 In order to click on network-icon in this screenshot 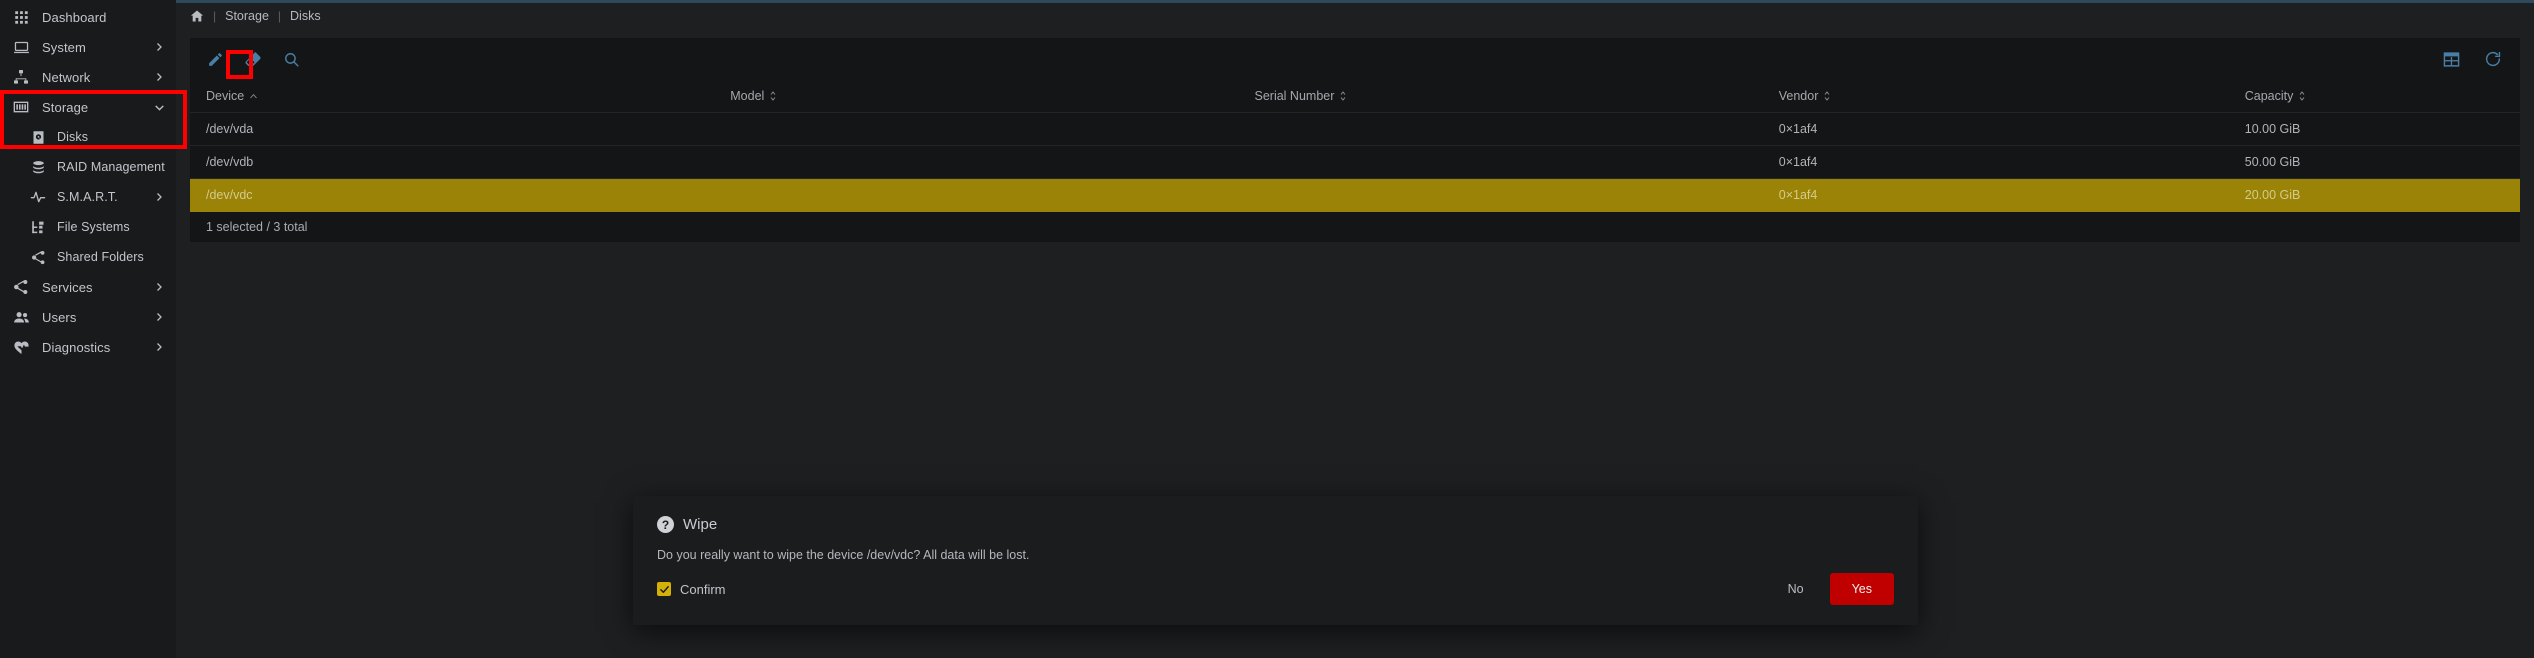, I will do `click(21, 77)`.